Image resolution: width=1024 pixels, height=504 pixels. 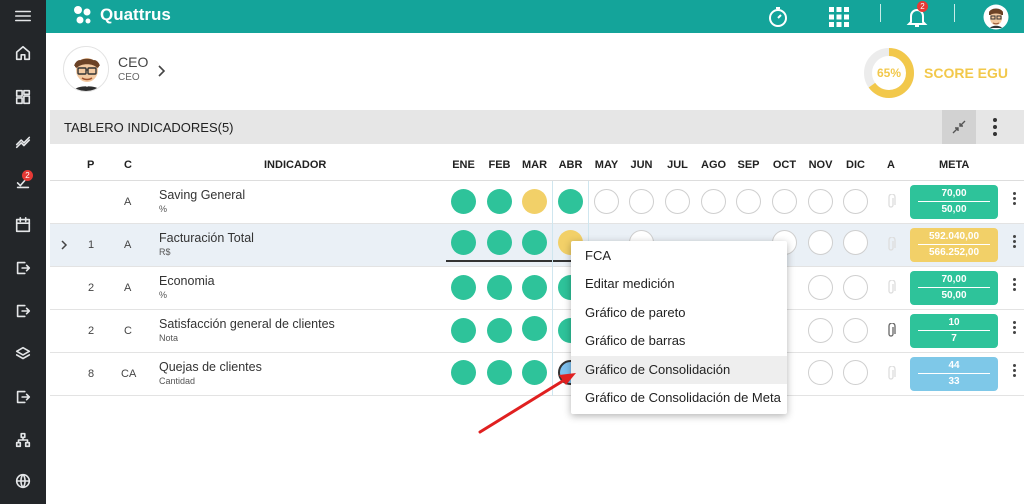 What do you see at coordinates (996, 16) in the screenshot?
I see `user-avatar` at bounding box center [996, 16].